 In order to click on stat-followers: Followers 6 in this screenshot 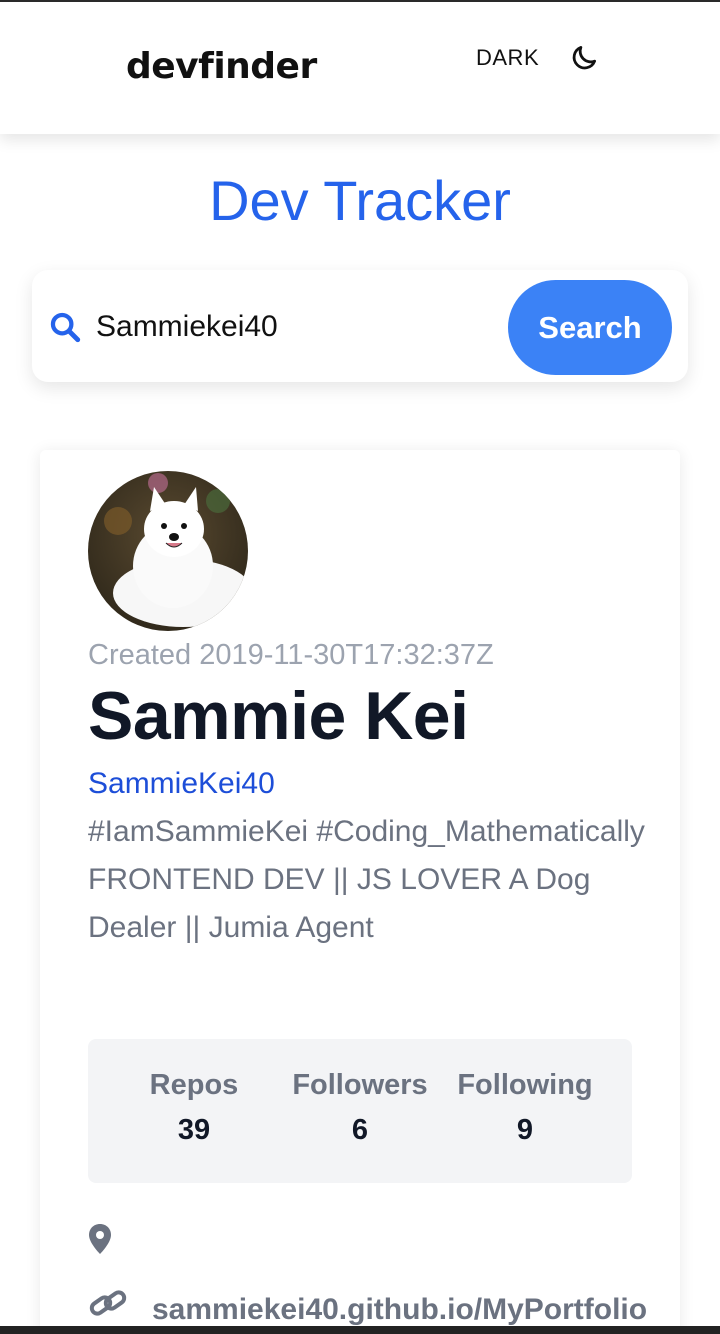, I will do `click(360, 1108)`.